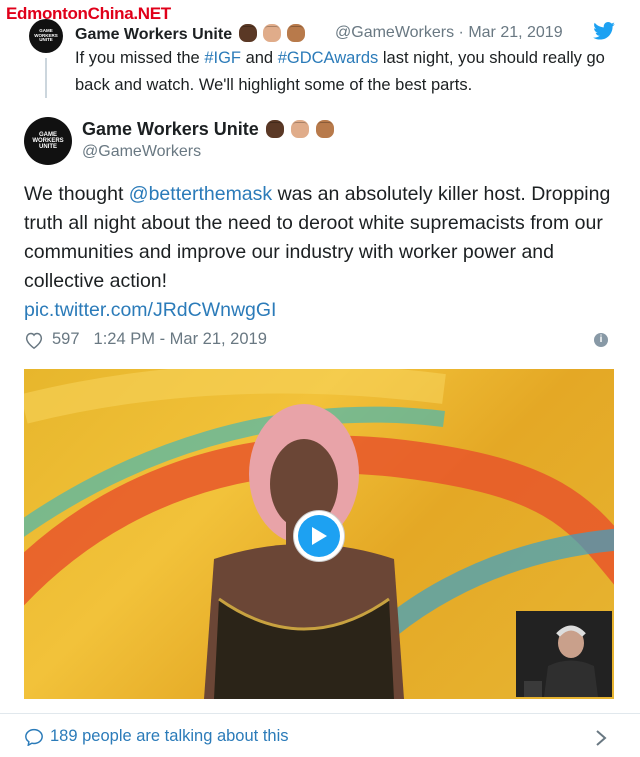 This screenshot has height=757, width=640. What do you see at coordinates (222, 58) in the screenshot?
I see `hashtag-igf-link: #IGF` at bounding box center [222, 58].